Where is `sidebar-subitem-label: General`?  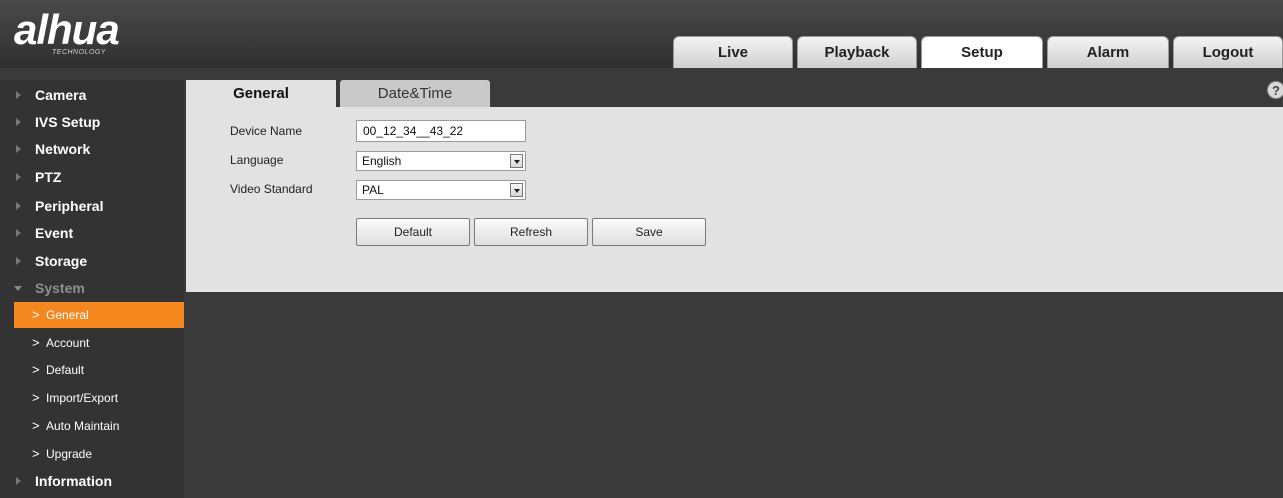
sidebar-subitem-label: General is located at coordinates (67, 315).